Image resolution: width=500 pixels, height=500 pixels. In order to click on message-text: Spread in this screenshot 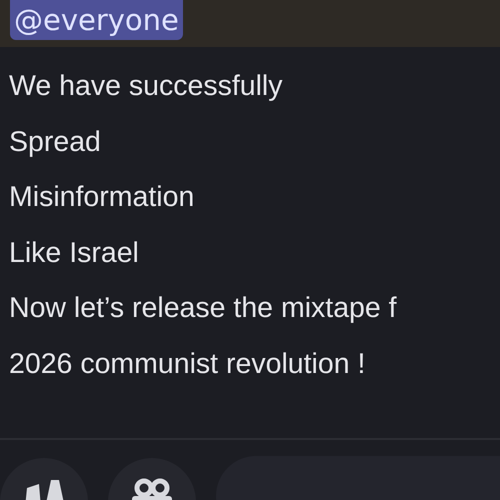, I will do `click(55, 142)`.